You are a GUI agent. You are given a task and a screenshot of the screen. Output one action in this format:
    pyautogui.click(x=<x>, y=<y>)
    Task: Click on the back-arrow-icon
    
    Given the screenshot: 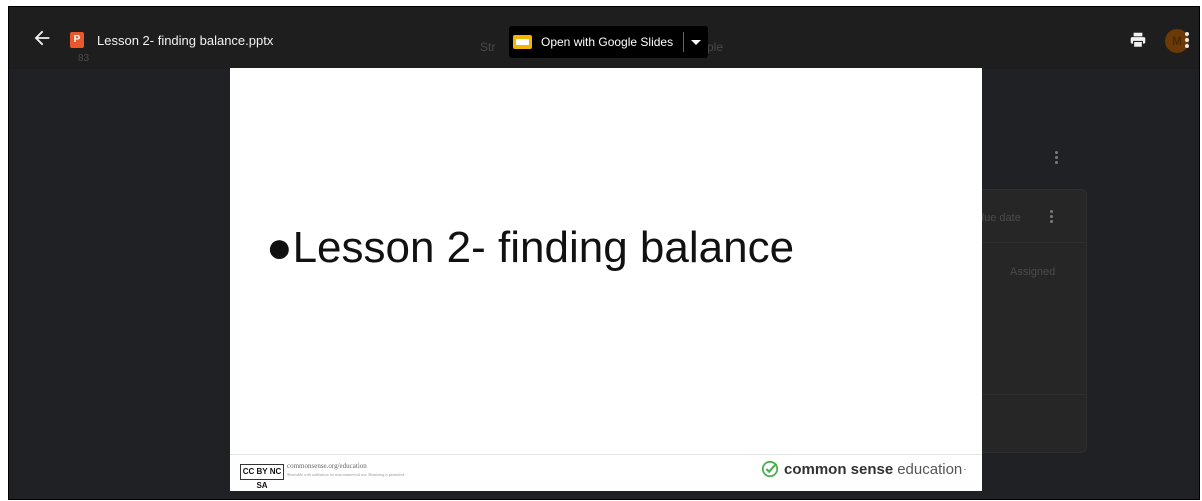 What is the action you would take?
    pyautogui.click(x=42, y=38)
    